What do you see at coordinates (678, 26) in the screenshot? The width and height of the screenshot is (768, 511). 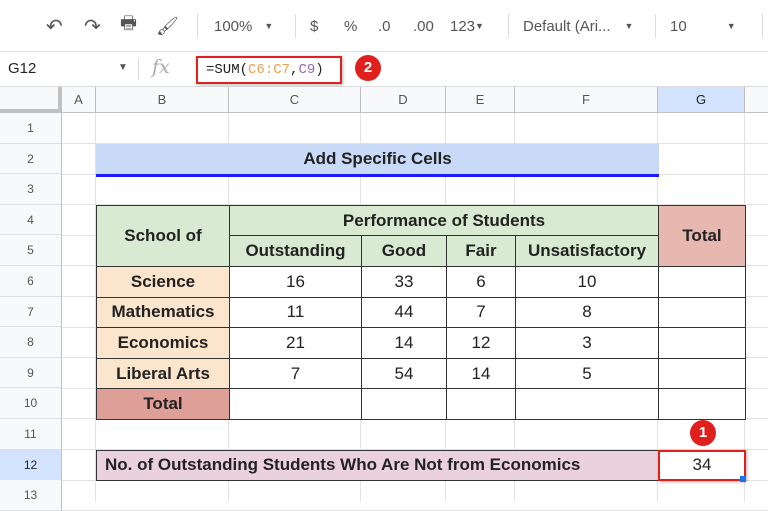 I see `font-size-value: 10` at bounding box center [678, 26].